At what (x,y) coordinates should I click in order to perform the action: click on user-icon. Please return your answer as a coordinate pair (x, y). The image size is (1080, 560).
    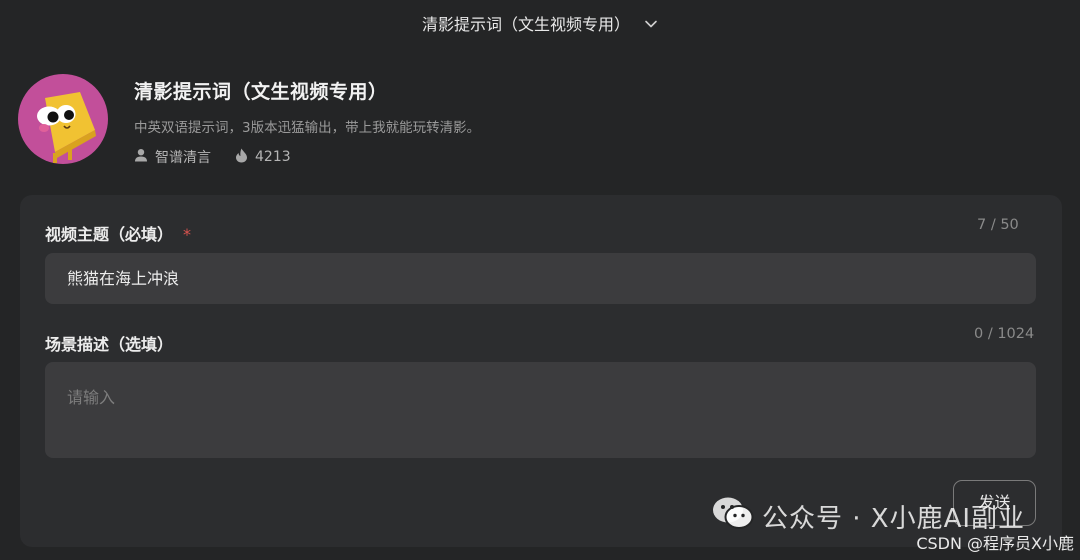
    Looking at the image, I should click on (144, 157).